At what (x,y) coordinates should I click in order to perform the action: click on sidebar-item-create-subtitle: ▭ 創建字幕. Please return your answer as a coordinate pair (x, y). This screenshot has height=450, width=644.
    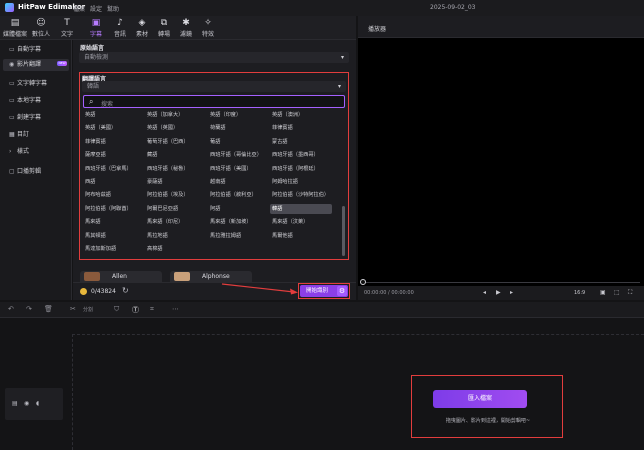
    Looking at the image, I should click on (36, 118).